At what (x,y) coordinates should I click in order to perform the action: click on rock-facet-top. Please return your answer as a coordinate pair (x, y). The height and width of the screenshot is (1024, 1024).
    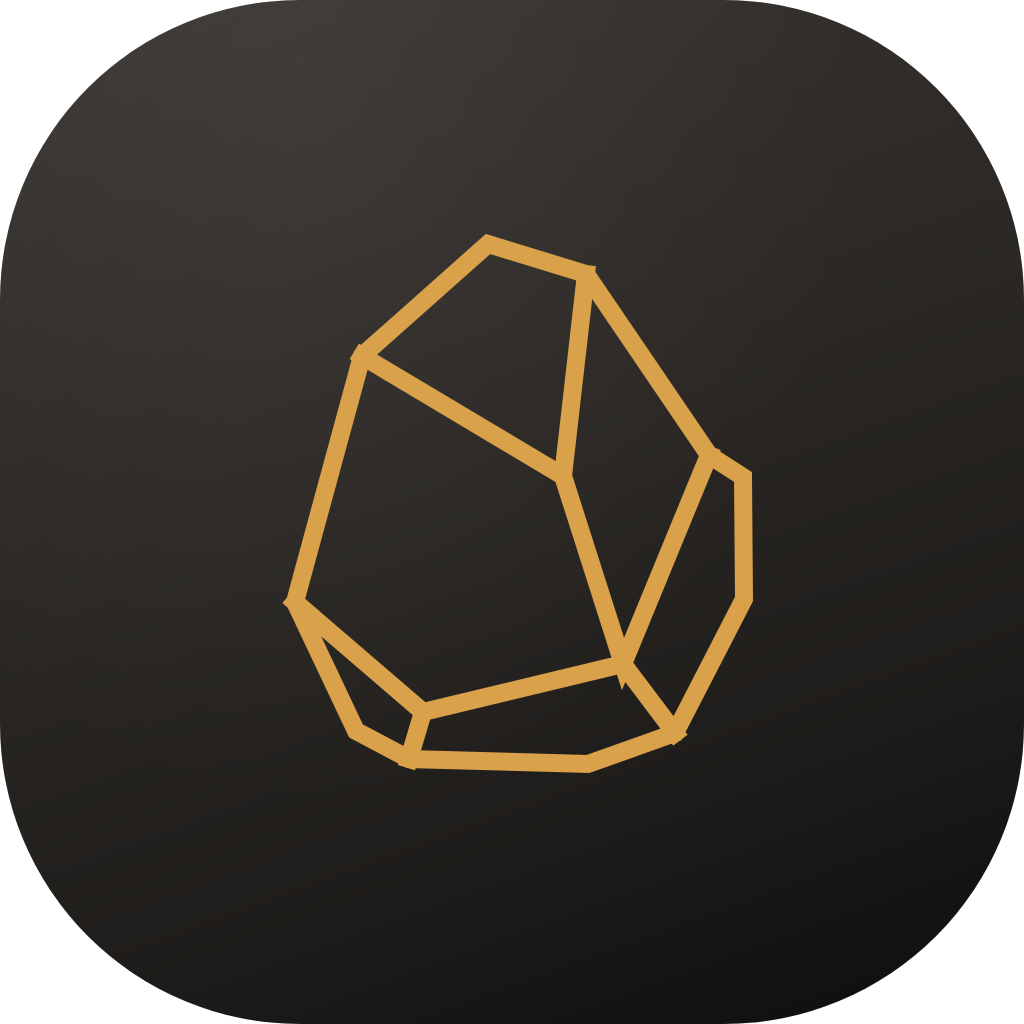
    Looking at the image, I should click on (472, 377).